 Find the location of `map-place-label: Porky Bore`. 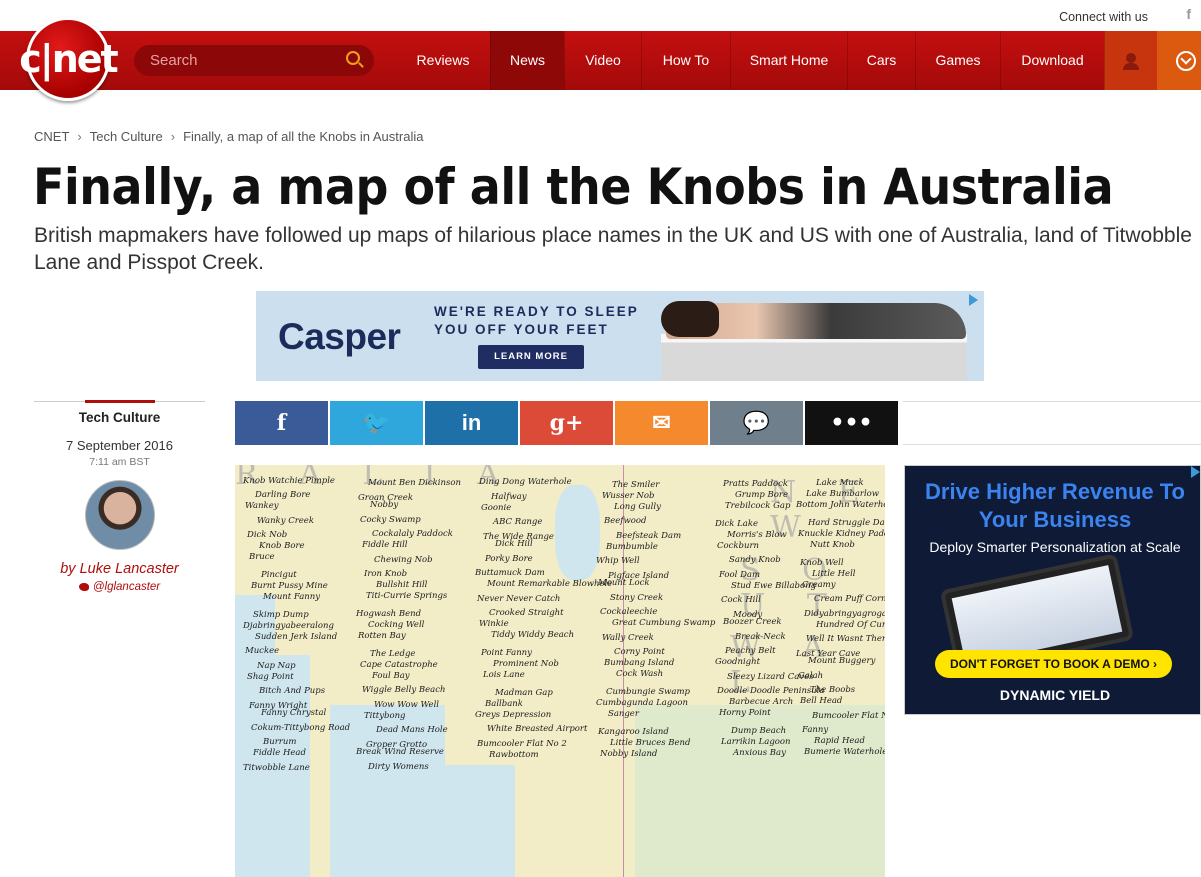

map-place-label: Porky Bore is located at coordinates (509, 559).